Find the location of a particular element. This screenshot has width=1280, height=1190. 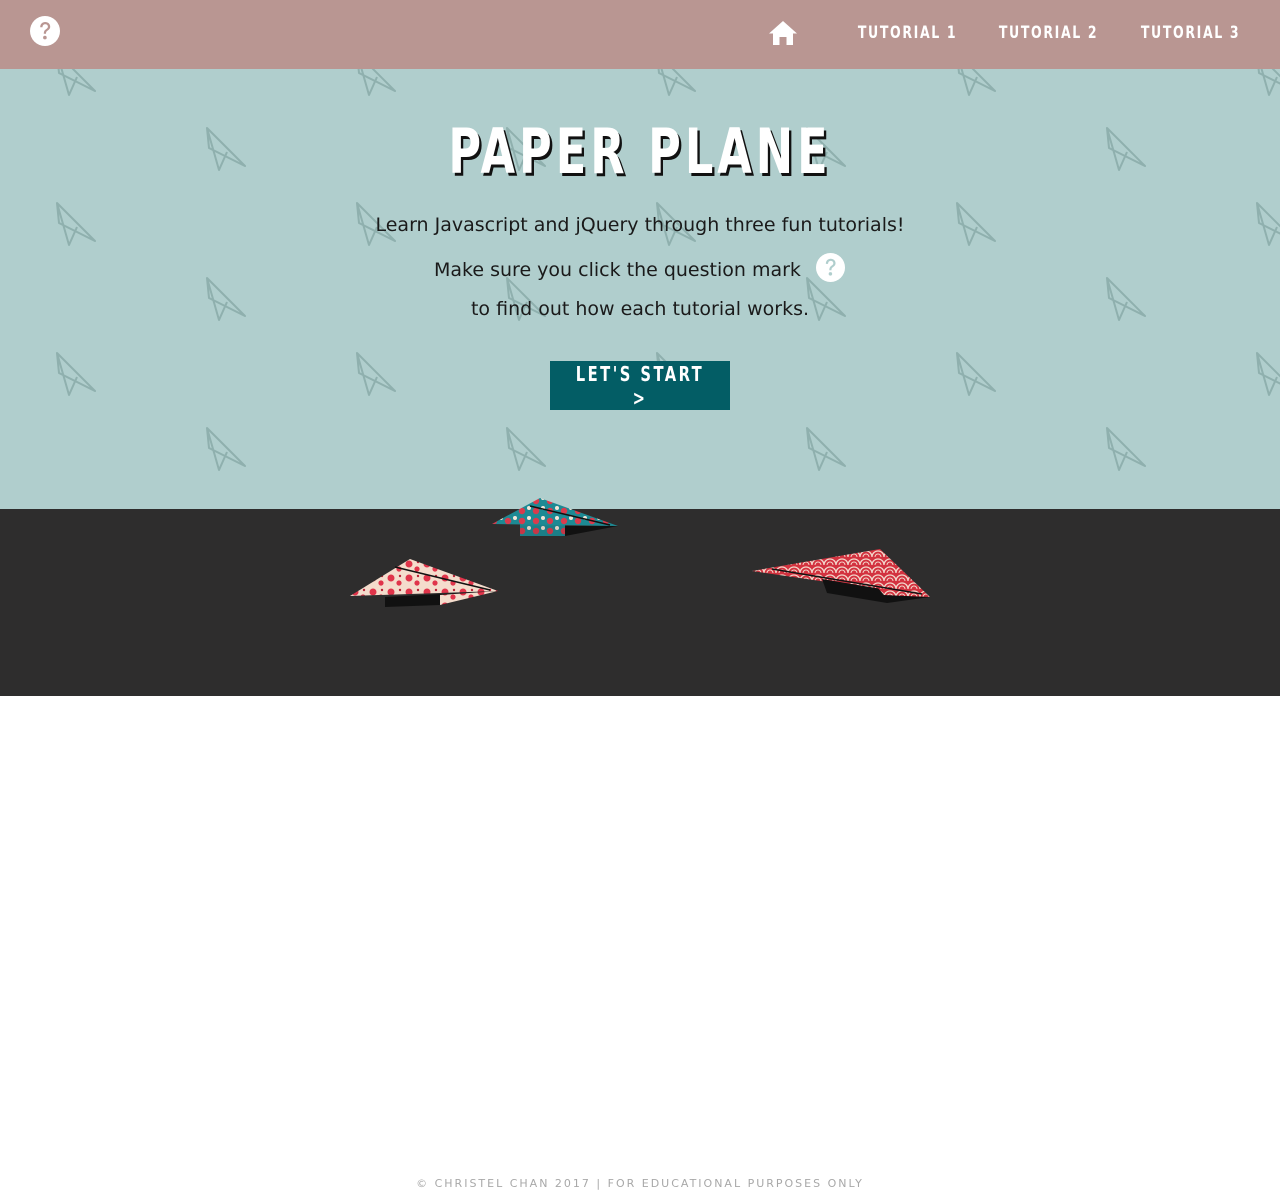

nav-tutorial-2: TUTORIAL 2 is located at coordinates (1048, 33).